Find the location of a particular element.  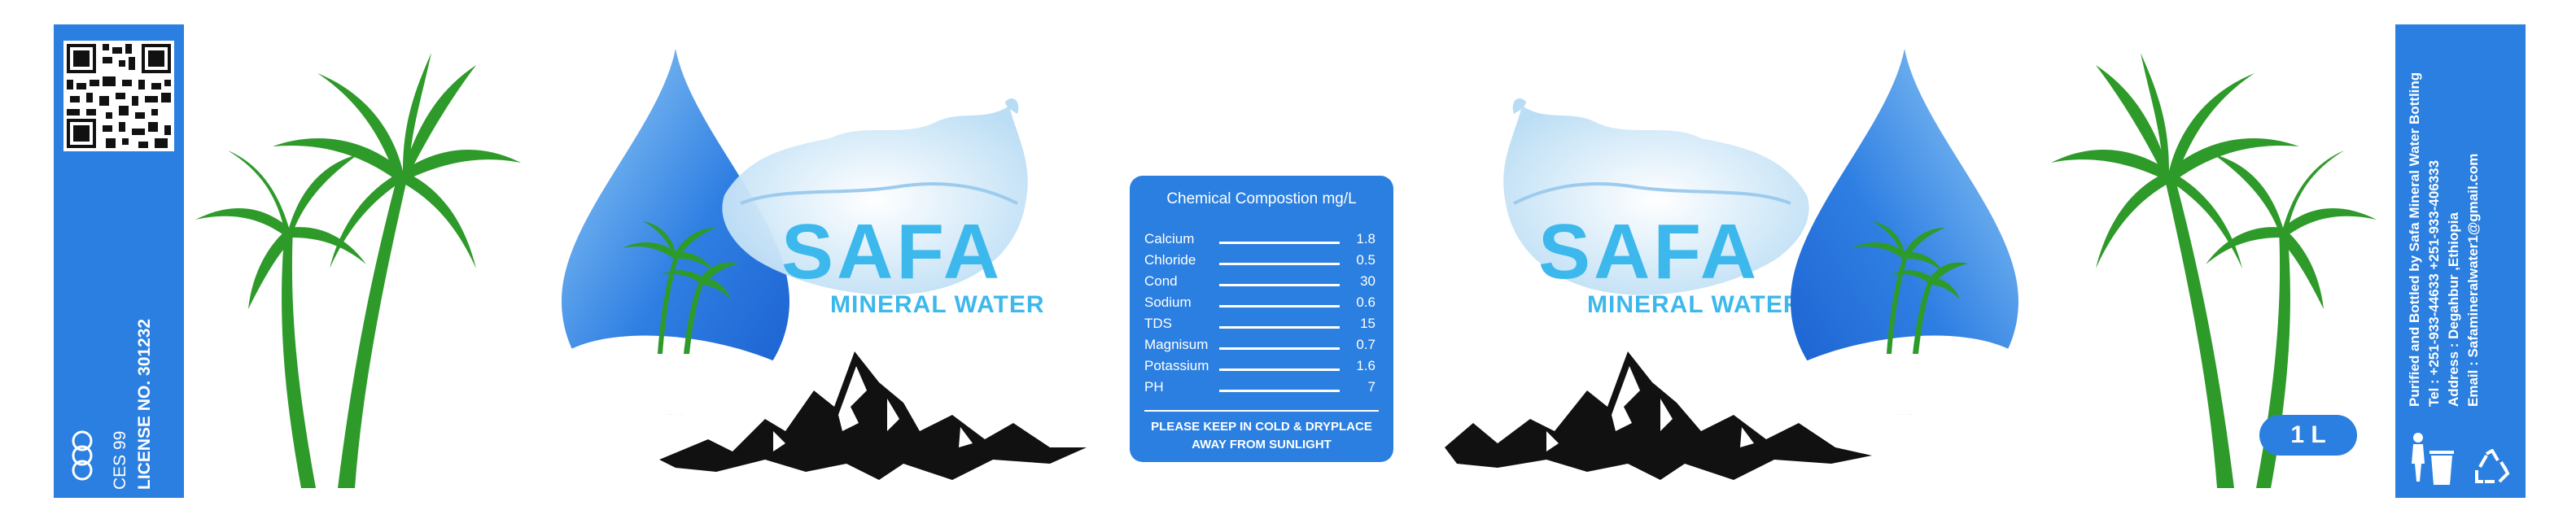

chem-row: TDS 15 is located at coordinates (1259, 325).